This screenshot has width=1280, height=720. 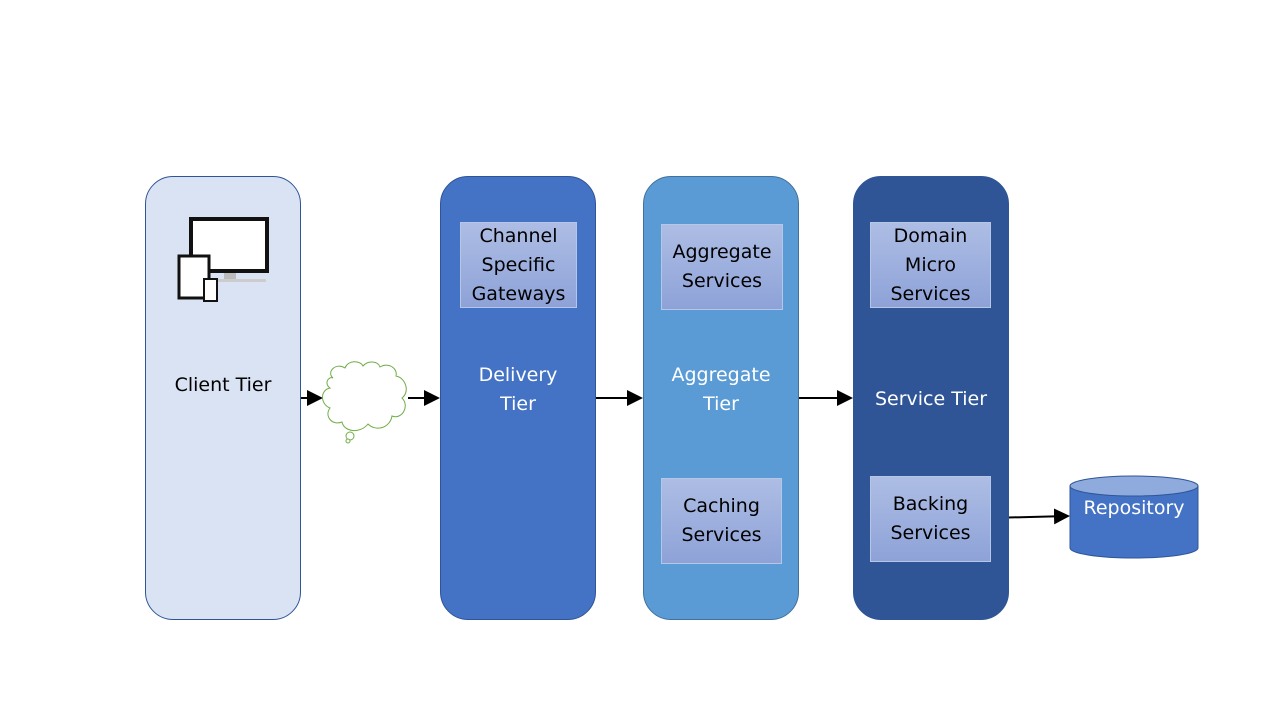 I want to click on caching-services-box: Caching Services, so click(x=721, y=521).